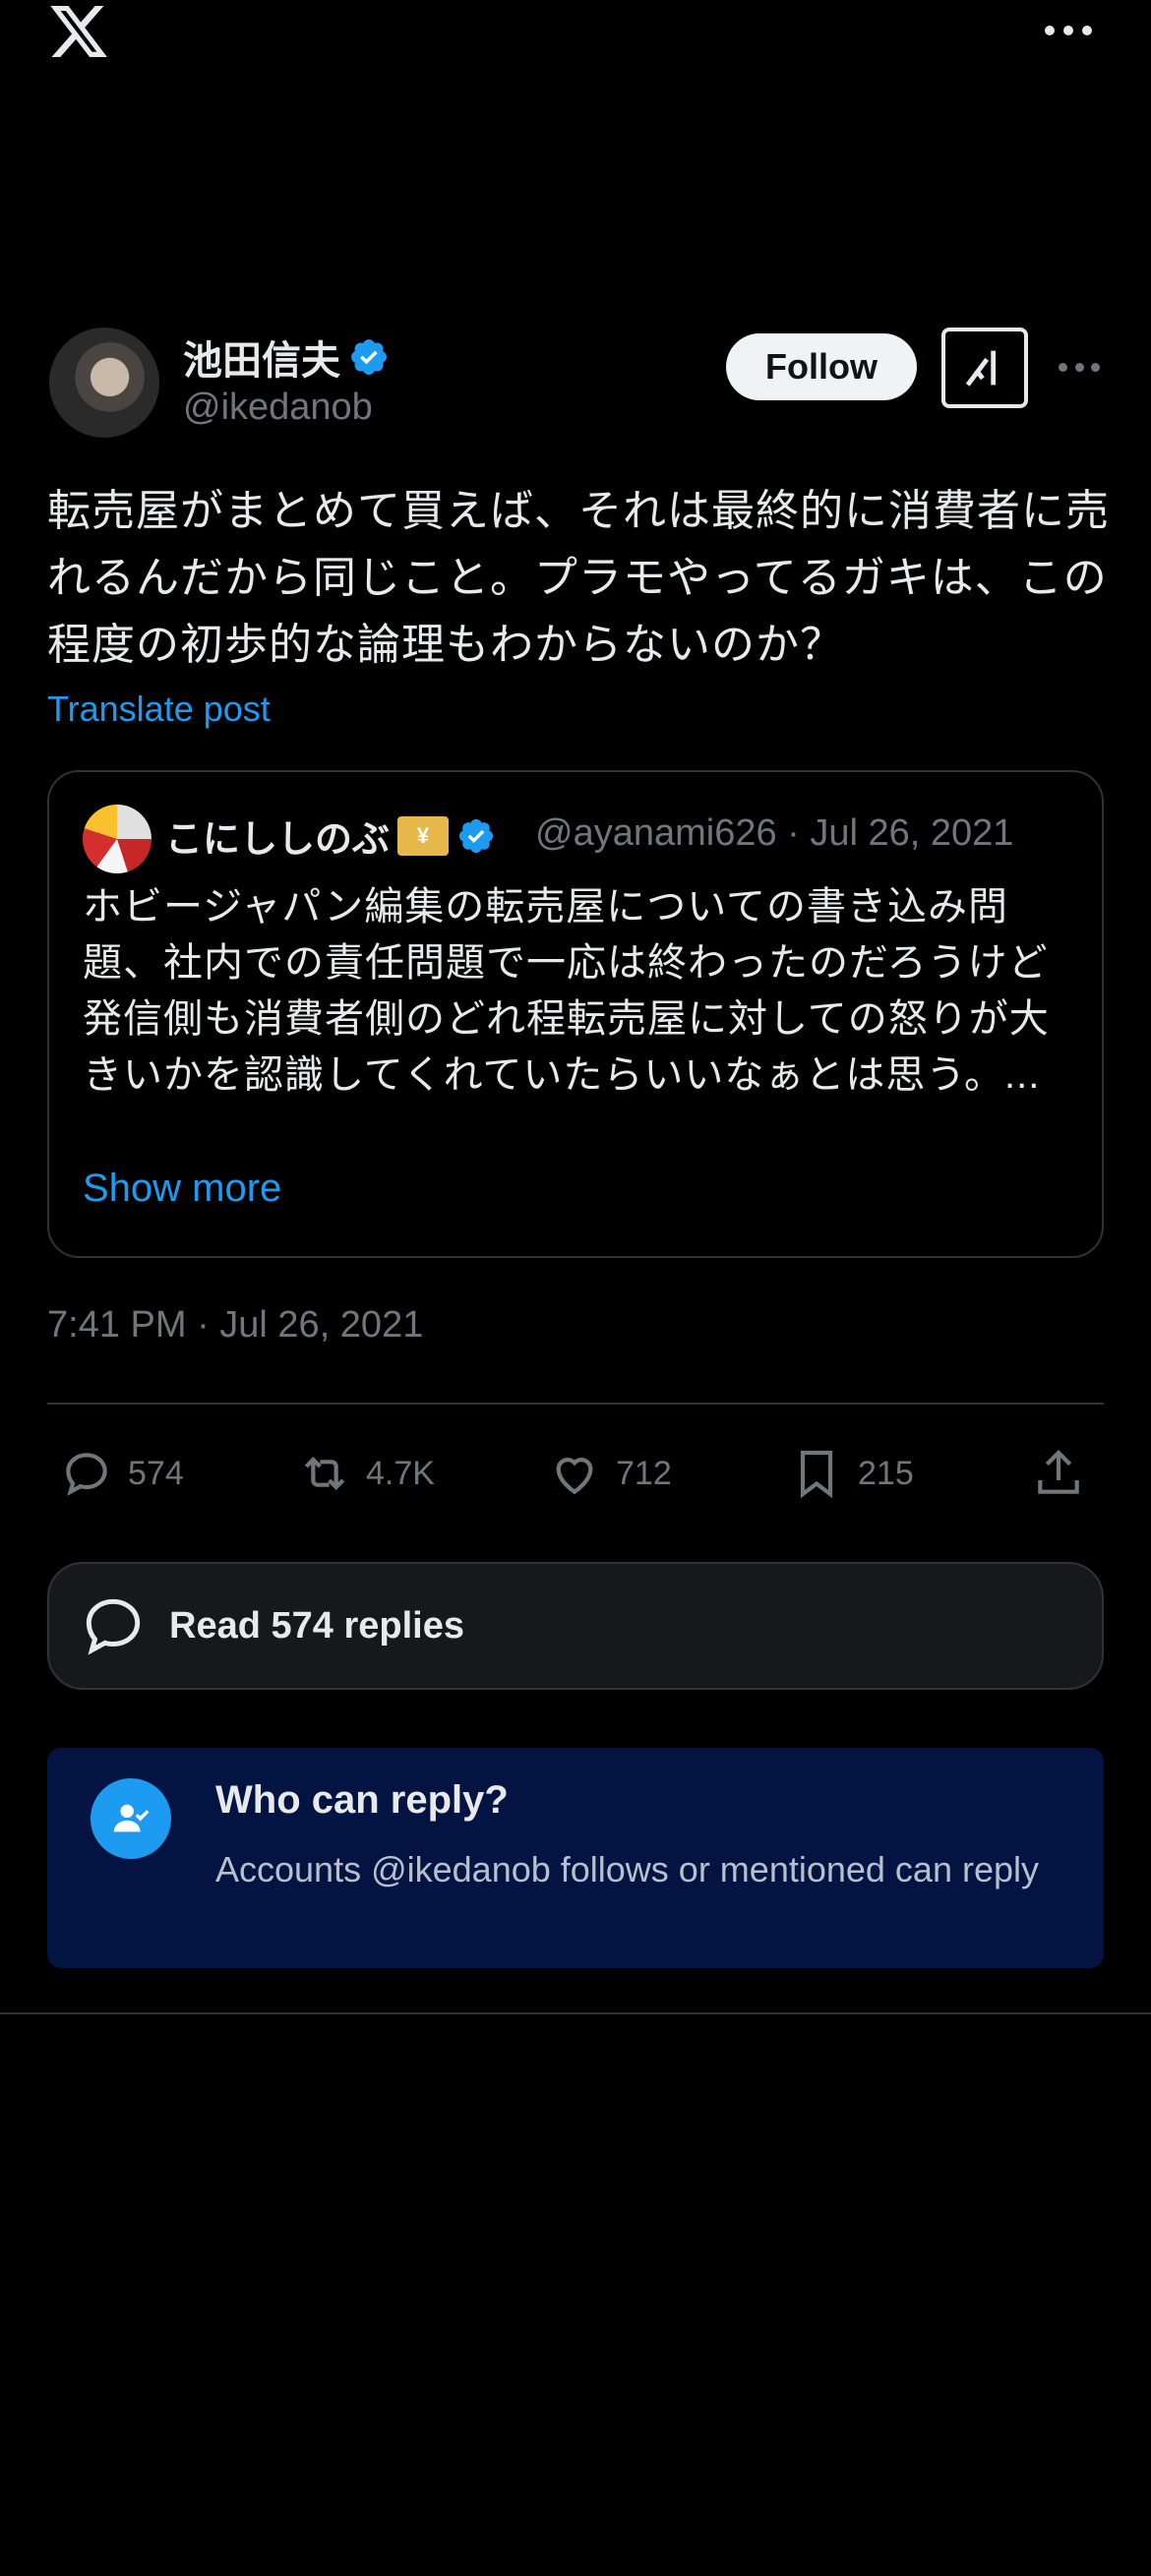  What do you see at coordinates (369, 357) in the screenshot?
I see `verified-badge-icon` at bounding box center [369, 357].